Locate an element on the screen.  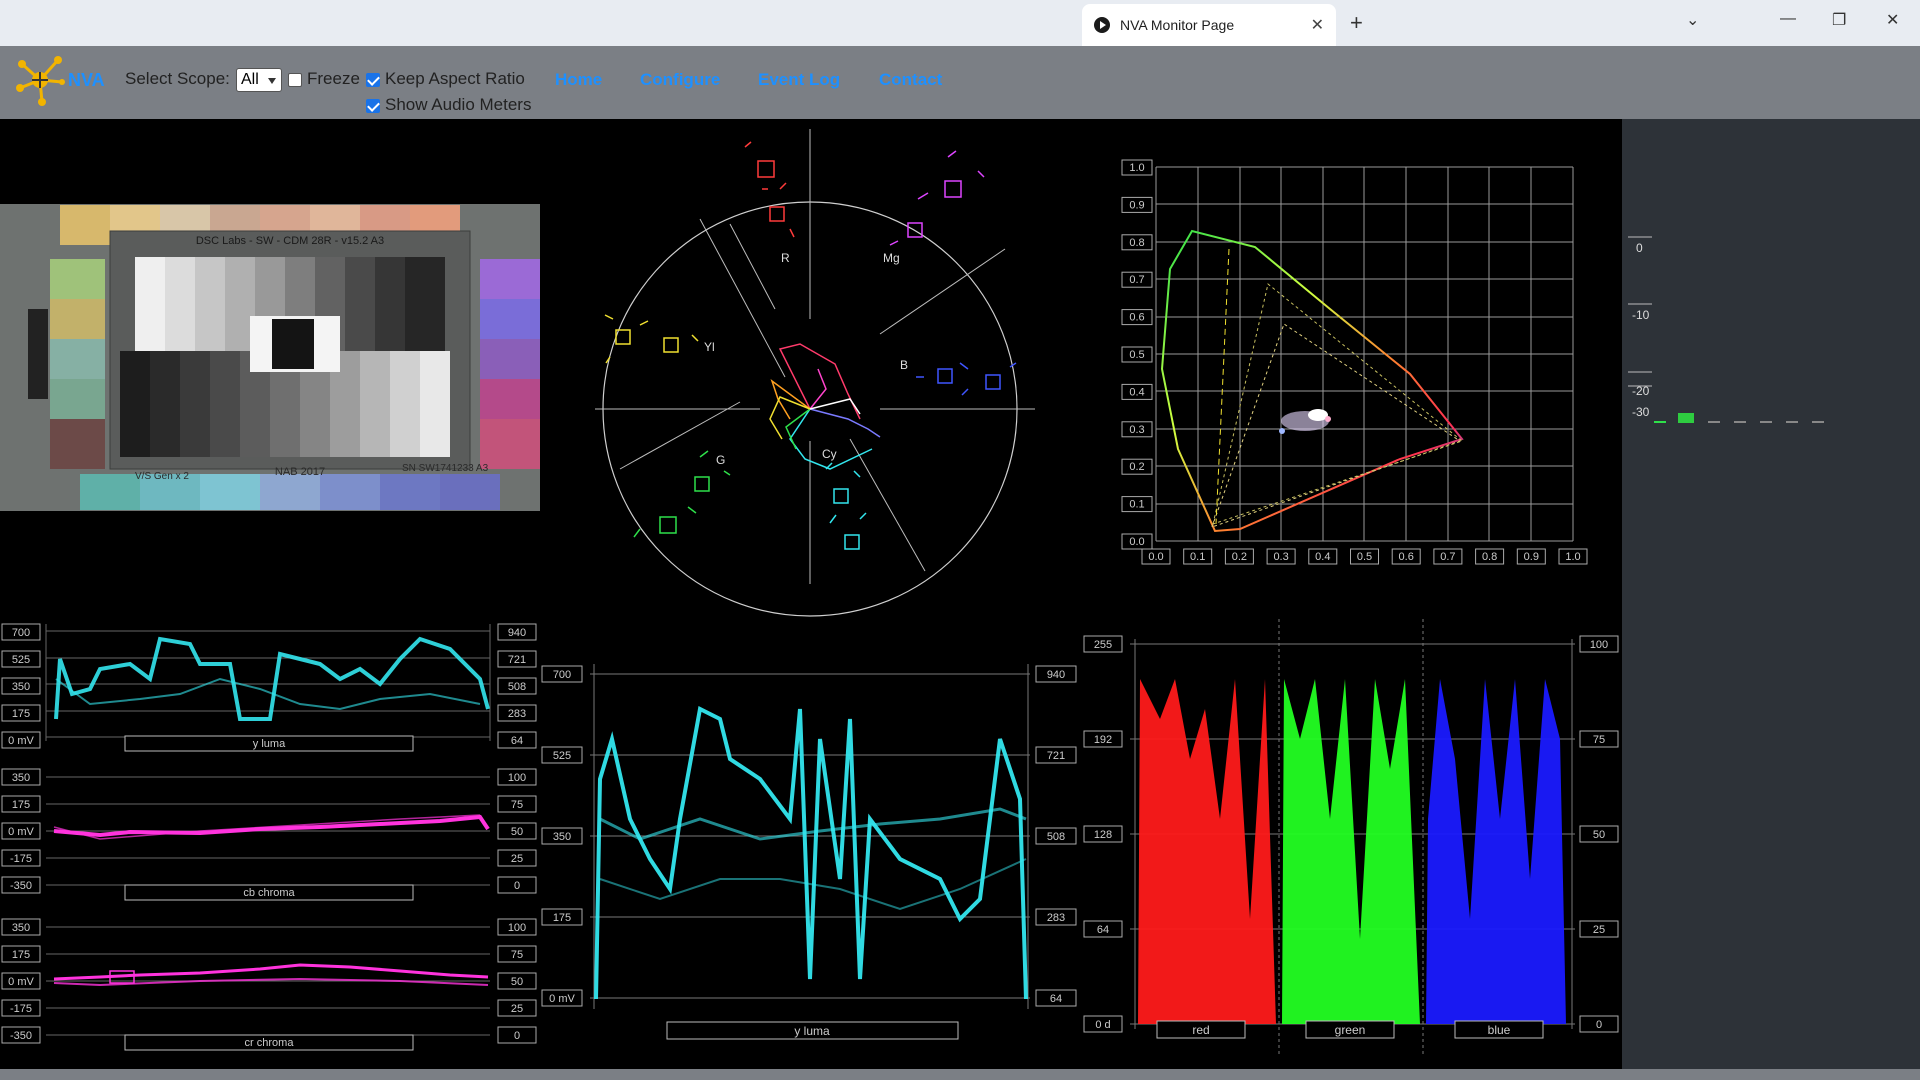
cb-left-tick-1-text: 175 is located at coordinates (21, 805).